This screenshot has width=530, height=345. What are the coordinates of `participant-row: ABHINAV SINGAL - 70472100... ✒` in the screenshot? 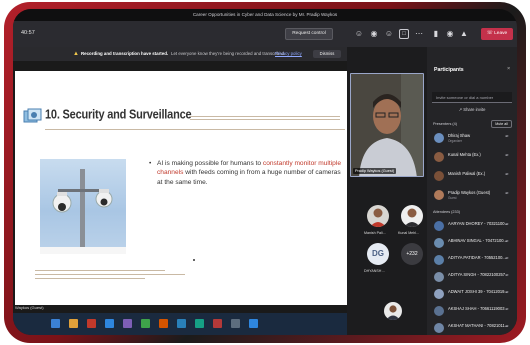 It's located at (473, 243).